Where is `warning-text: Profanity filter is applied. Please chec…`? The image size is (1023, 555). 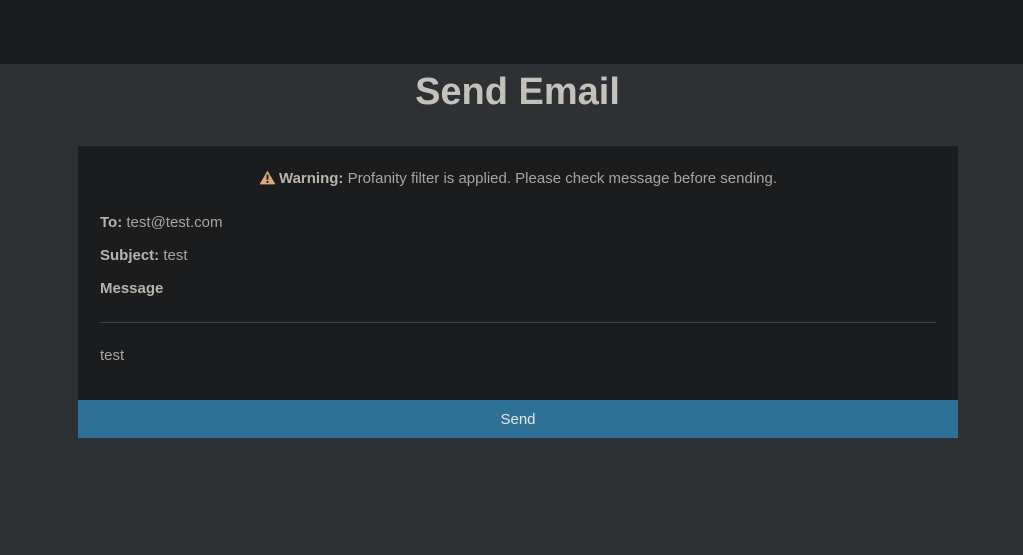 warning-text: Profanity filter is applied. Please chec… is located at coordinates (562, 178).